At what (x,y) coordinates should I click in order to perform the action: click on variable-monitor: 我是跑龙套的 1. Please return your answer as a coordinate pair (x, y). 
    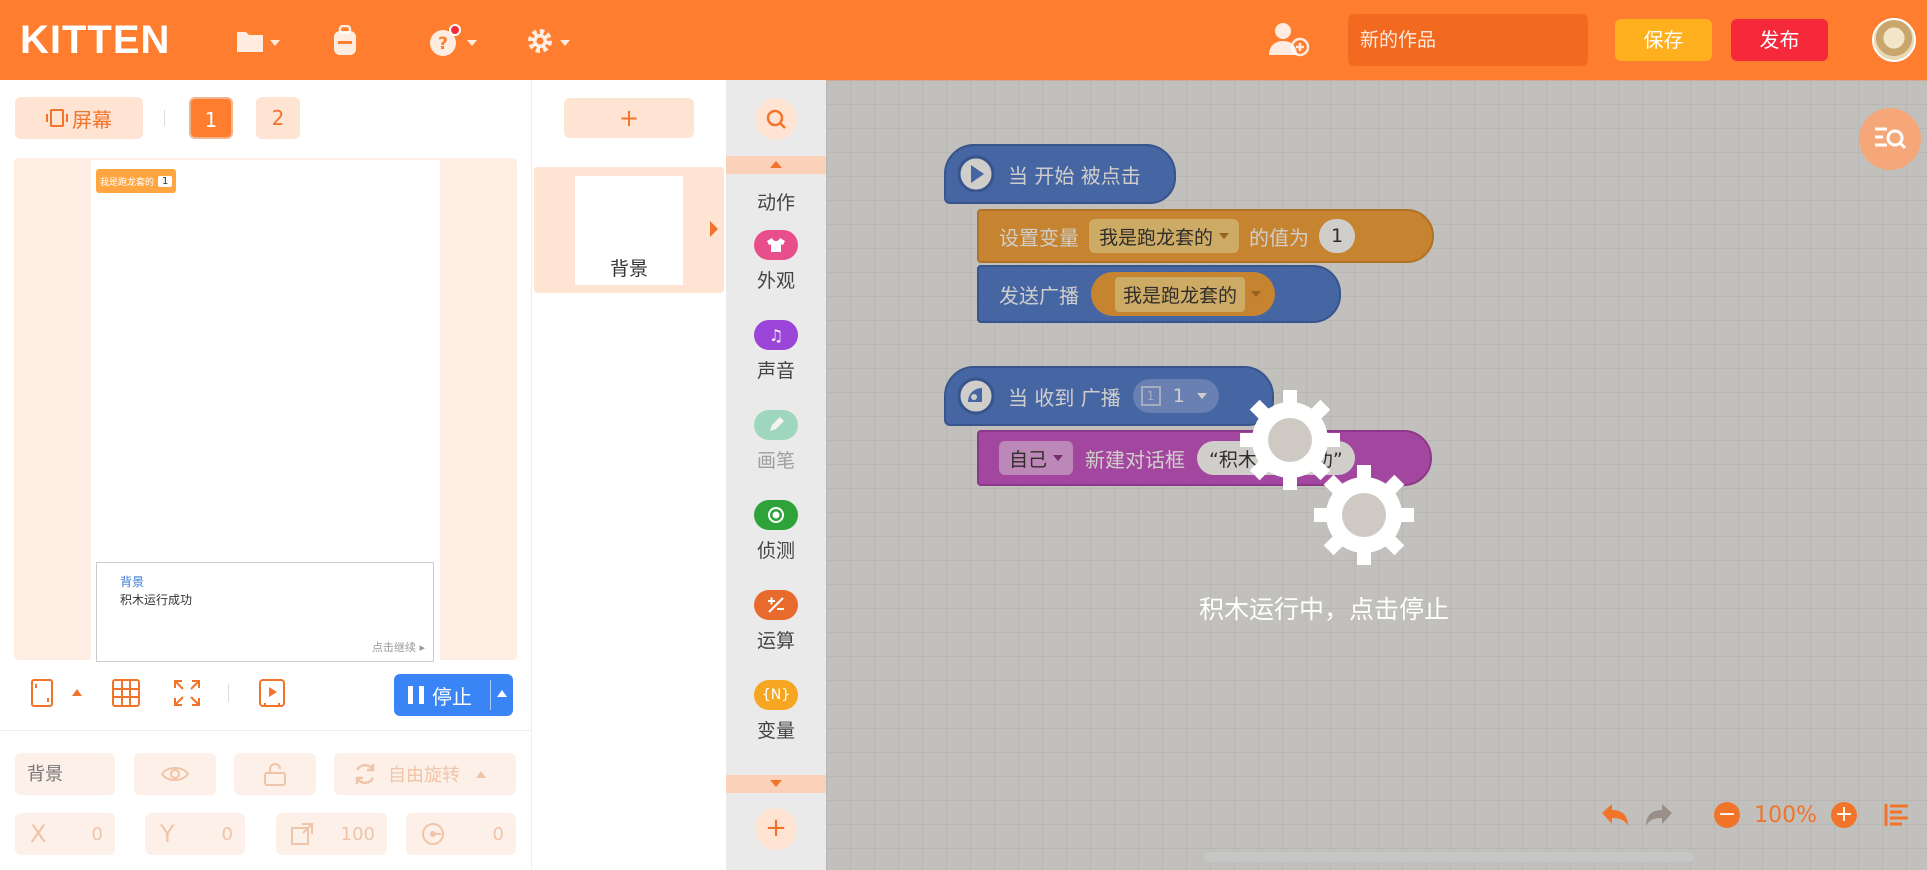
    Looking at the image, I should click on (136, 181).